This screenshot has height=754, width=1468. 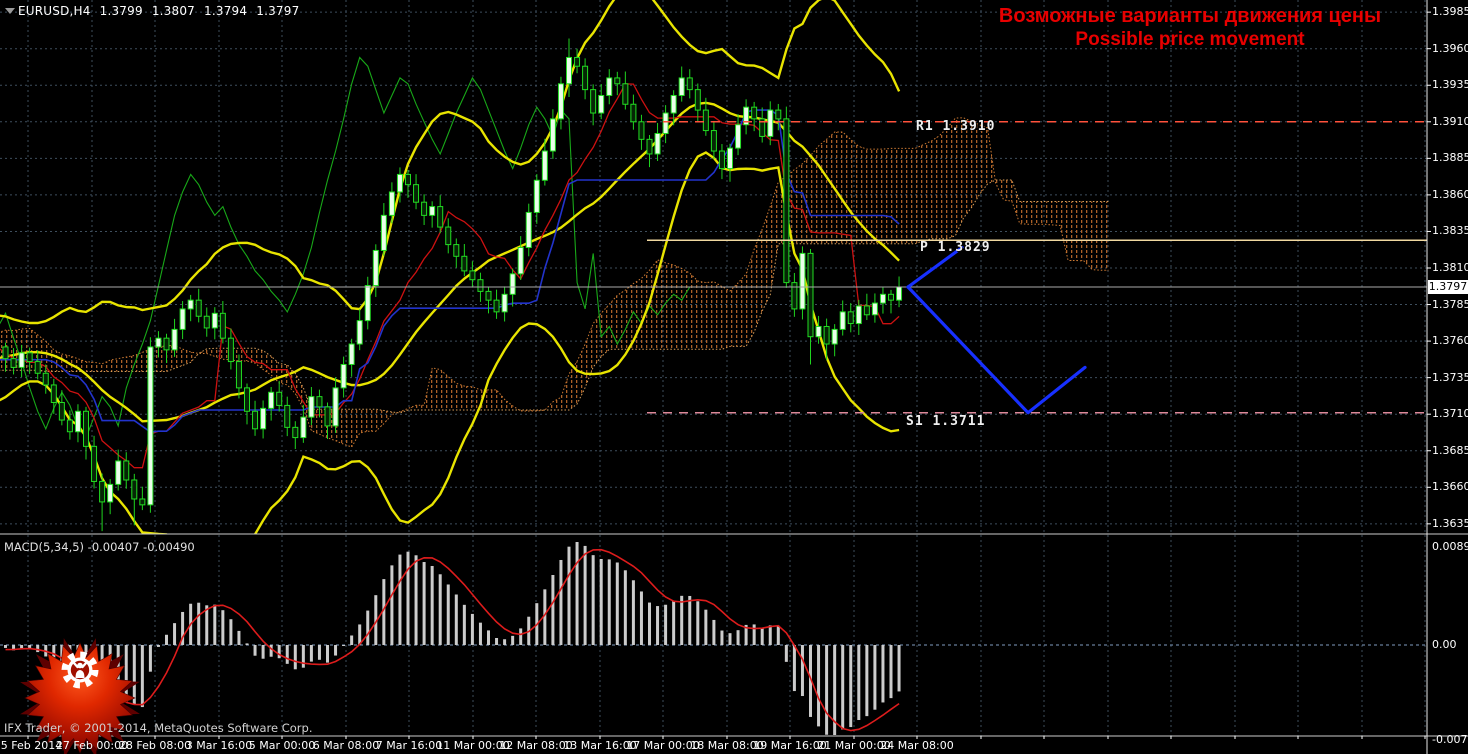 What do you see at coordinates (278, 11) in the screenshot?
I see `ohlc-close: 1.3797` at bounding box center [278, 11].